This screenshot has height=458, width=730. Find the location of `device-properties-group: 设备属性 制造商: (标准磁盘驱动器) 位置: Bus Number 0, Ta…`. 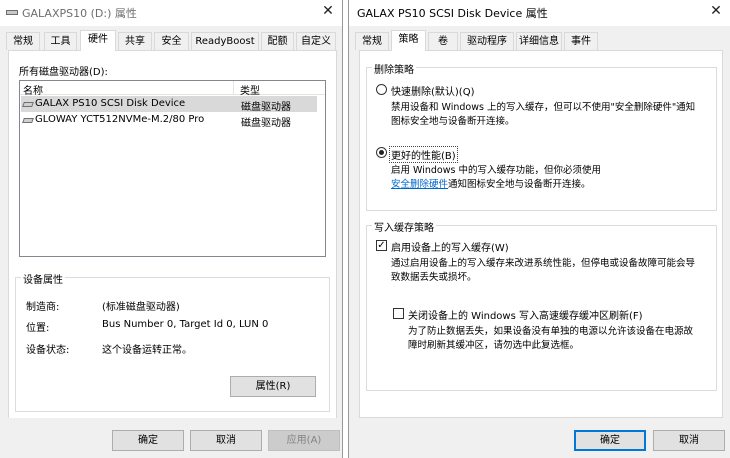

device-properties-group: 设备属性 制造商: (标准磁盘驱动器) 位置: Bus Number 0, Ta… is located at coordinates (172, 341).